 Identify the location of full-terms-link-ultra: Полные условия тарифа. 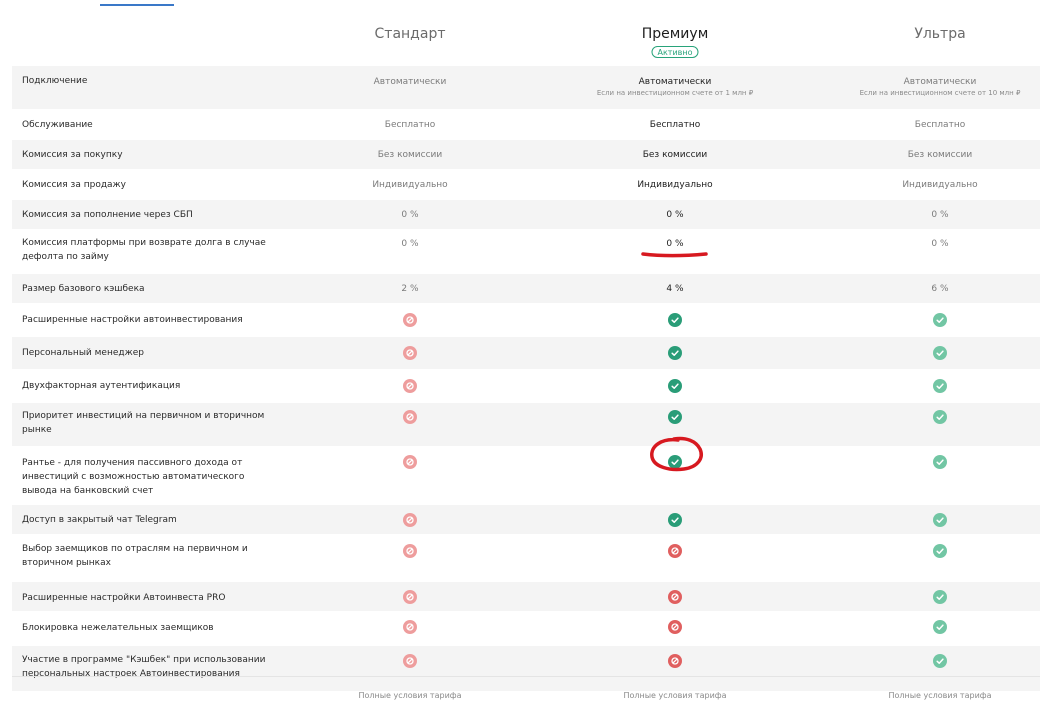
(940, 695).